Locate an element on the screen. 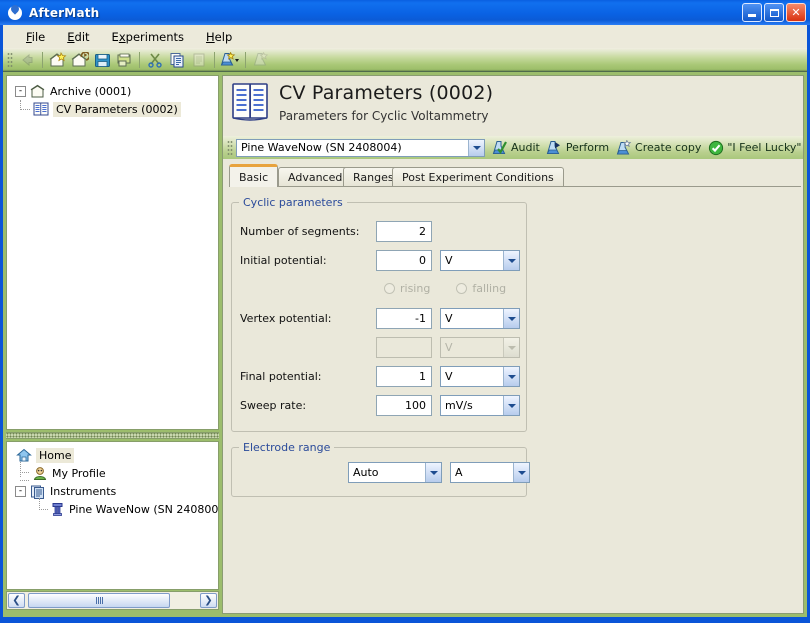  create-copy-button: Create copy is located at coordinates (658, 147).